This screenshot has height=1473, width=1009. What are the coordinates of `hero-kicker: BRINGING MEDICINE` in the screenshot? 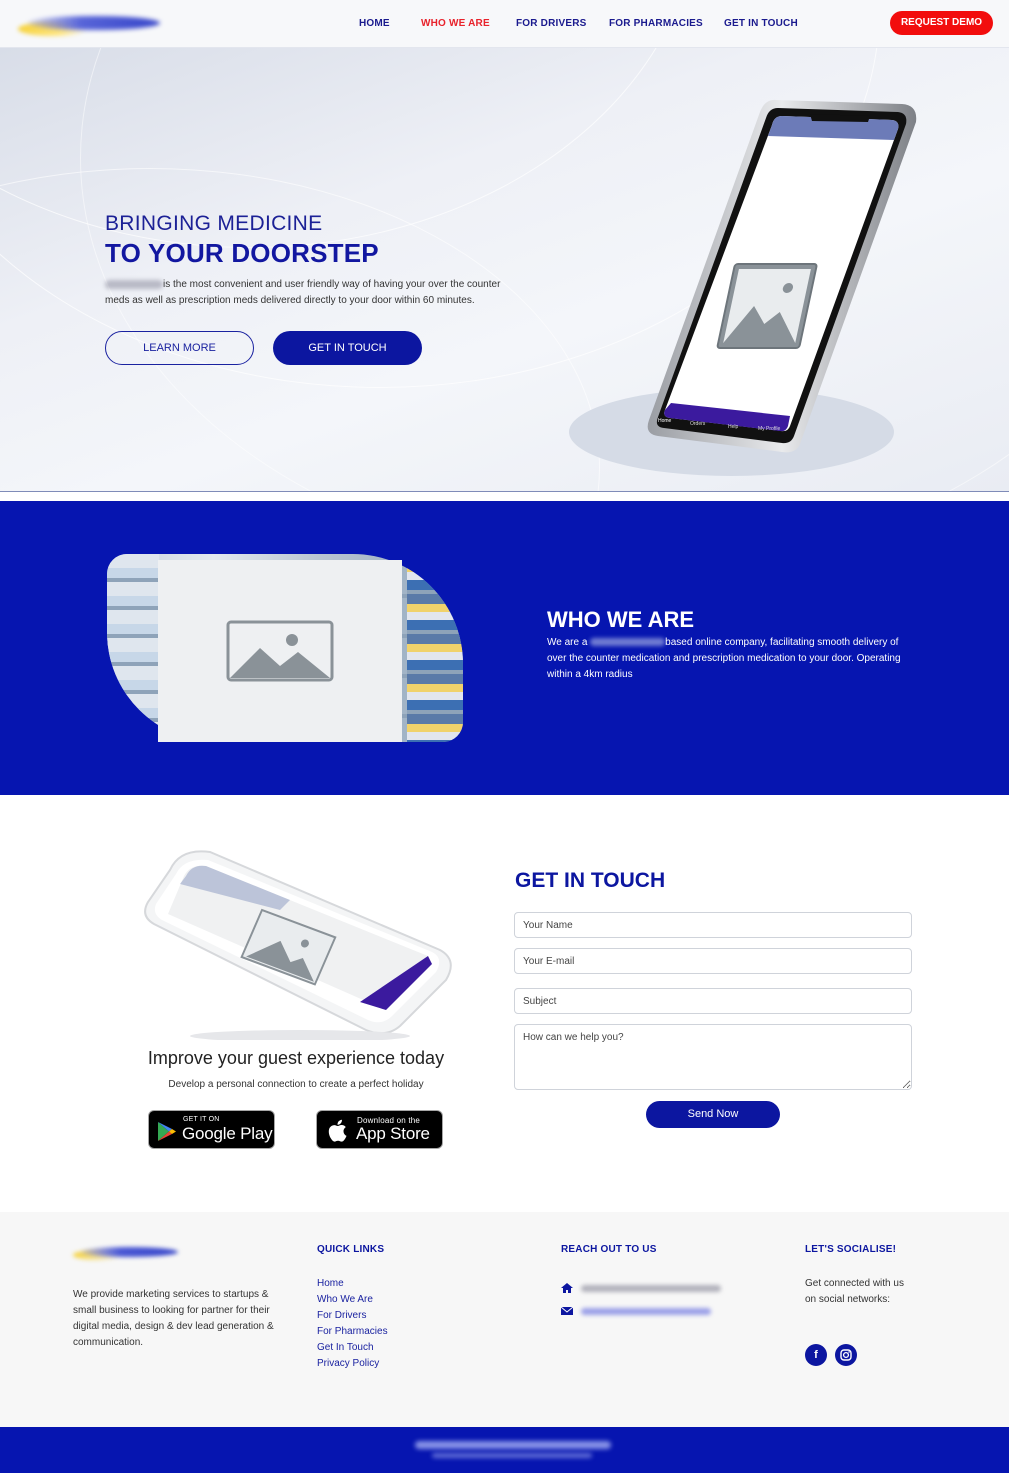 It's located at (214, 223).